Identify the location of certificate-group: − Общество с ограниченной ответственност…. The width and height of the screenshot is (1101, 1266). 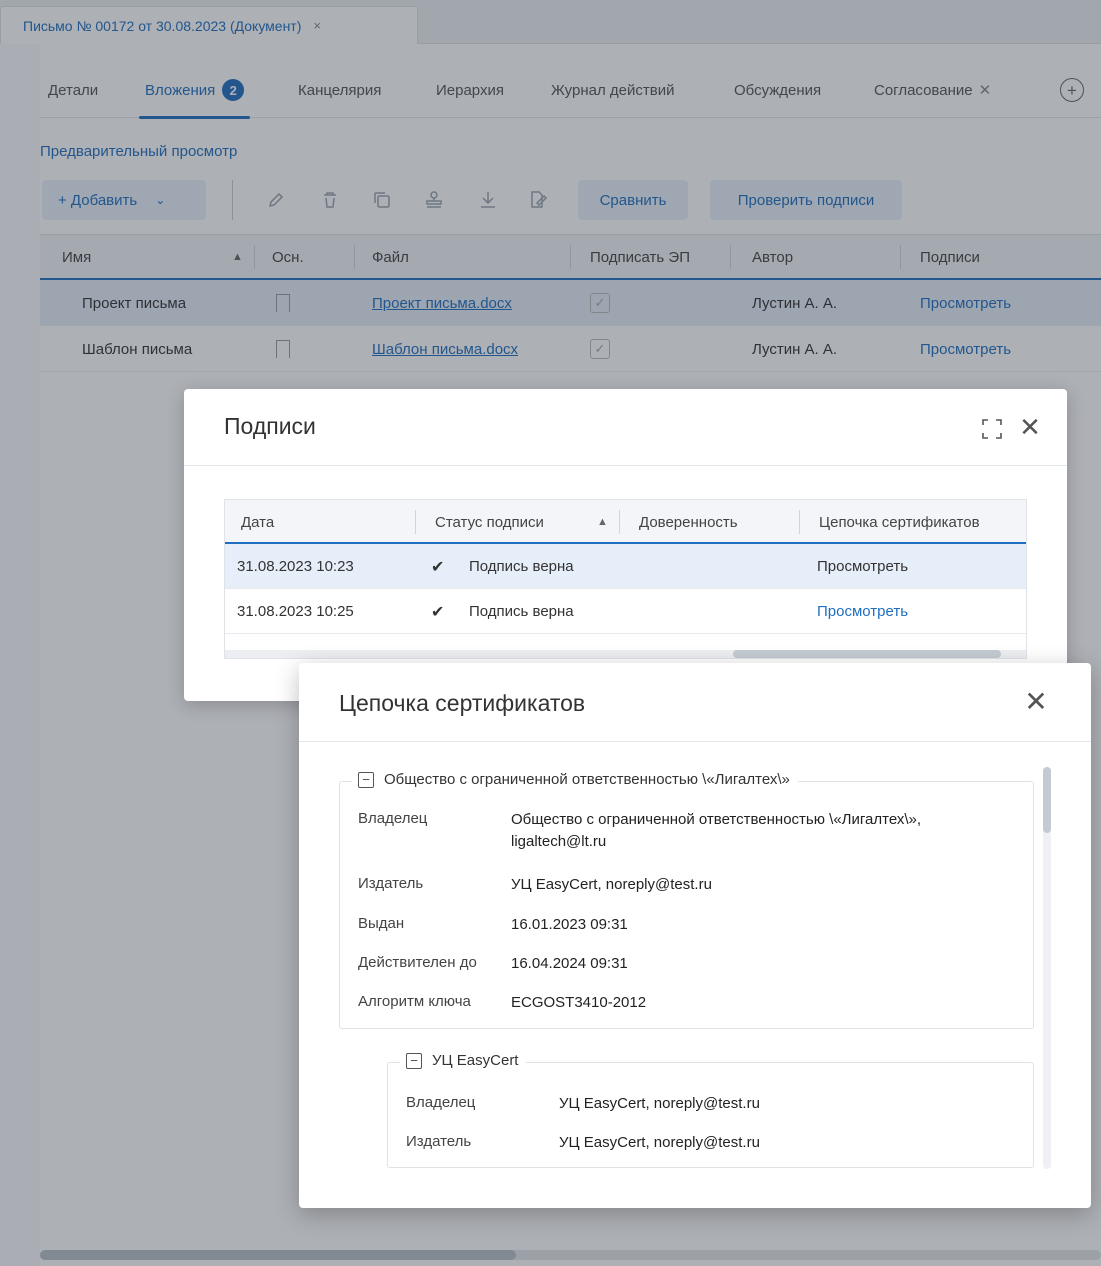
(686, 900).